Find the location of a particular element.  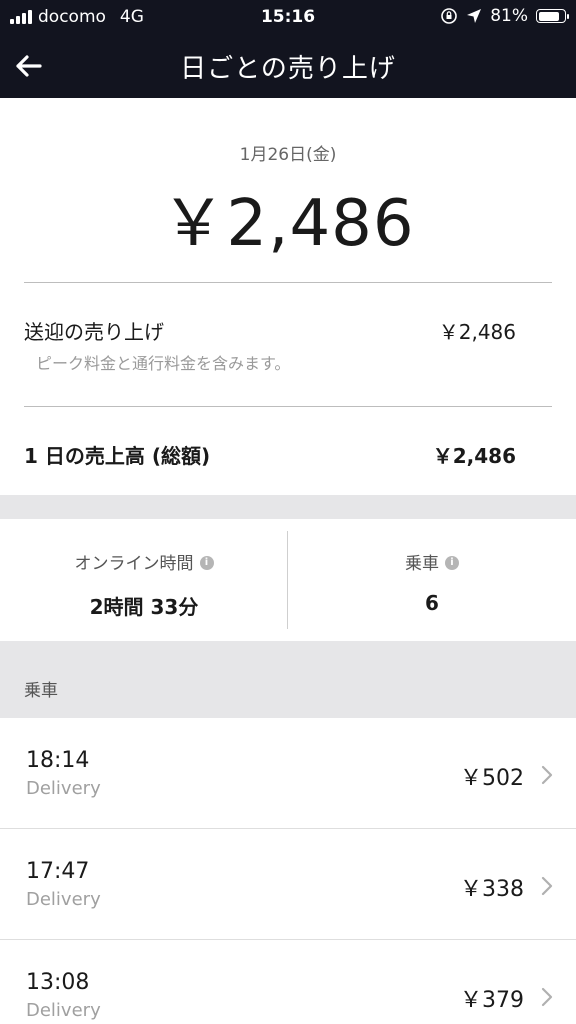

trips-section-title: 乗車 is located at coordinates (41, 691).